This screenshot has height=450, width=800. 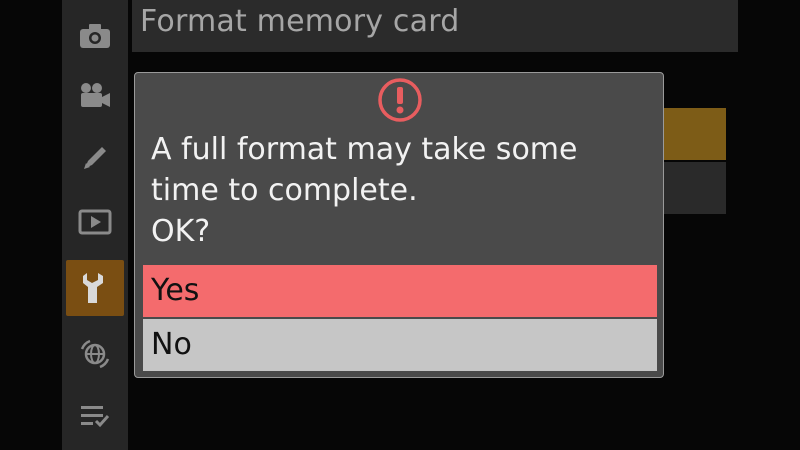 I want to click on tab-network, so click(x=95, y=354).